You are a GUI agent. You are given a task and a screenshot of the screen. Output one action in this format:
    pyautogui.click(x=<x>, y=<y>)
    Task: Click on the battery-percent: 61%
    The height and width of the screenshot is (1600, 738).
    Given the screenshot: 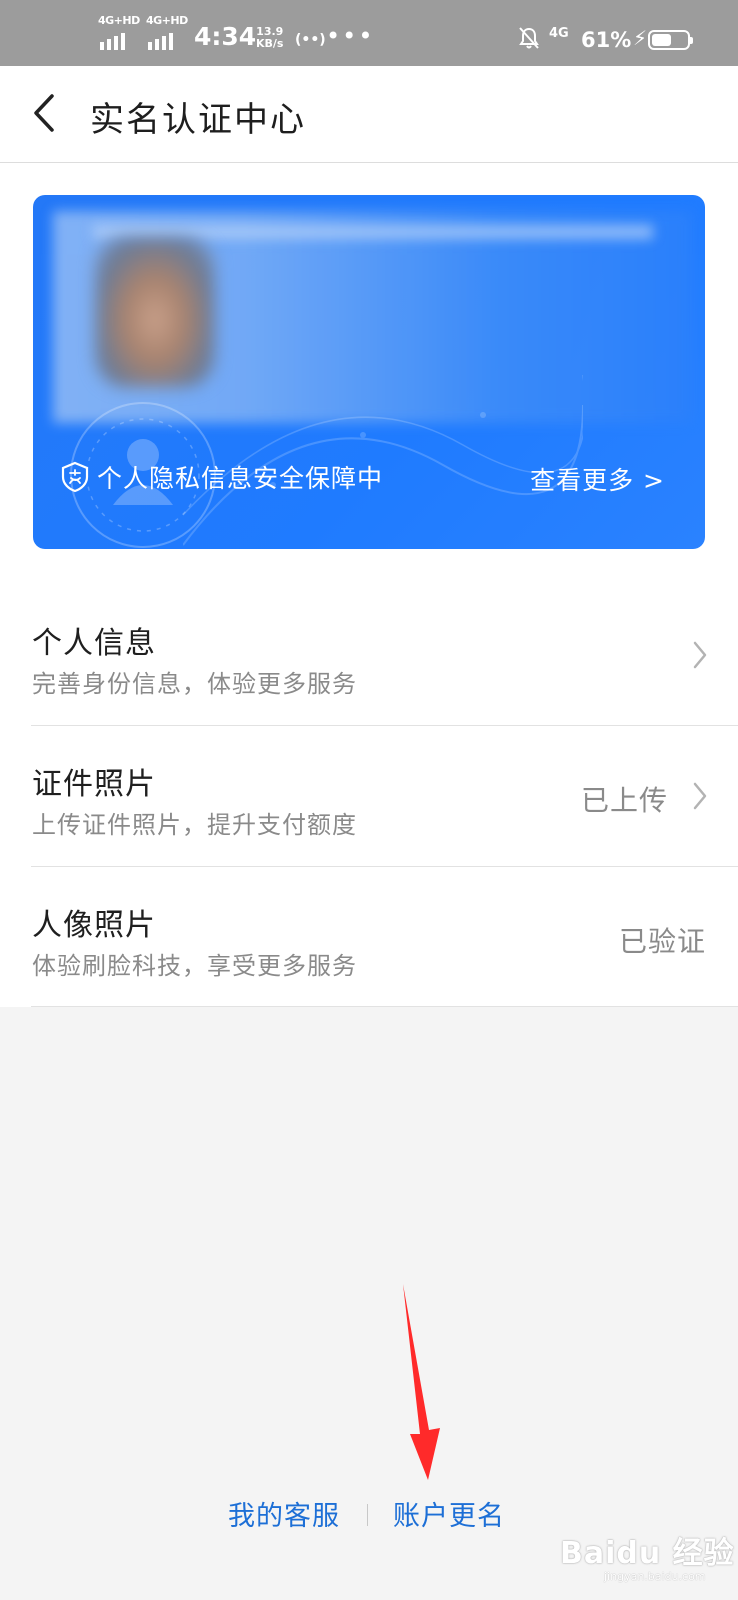 What is the action you would take?
    pyautogui.click(x=606, y=40)
    